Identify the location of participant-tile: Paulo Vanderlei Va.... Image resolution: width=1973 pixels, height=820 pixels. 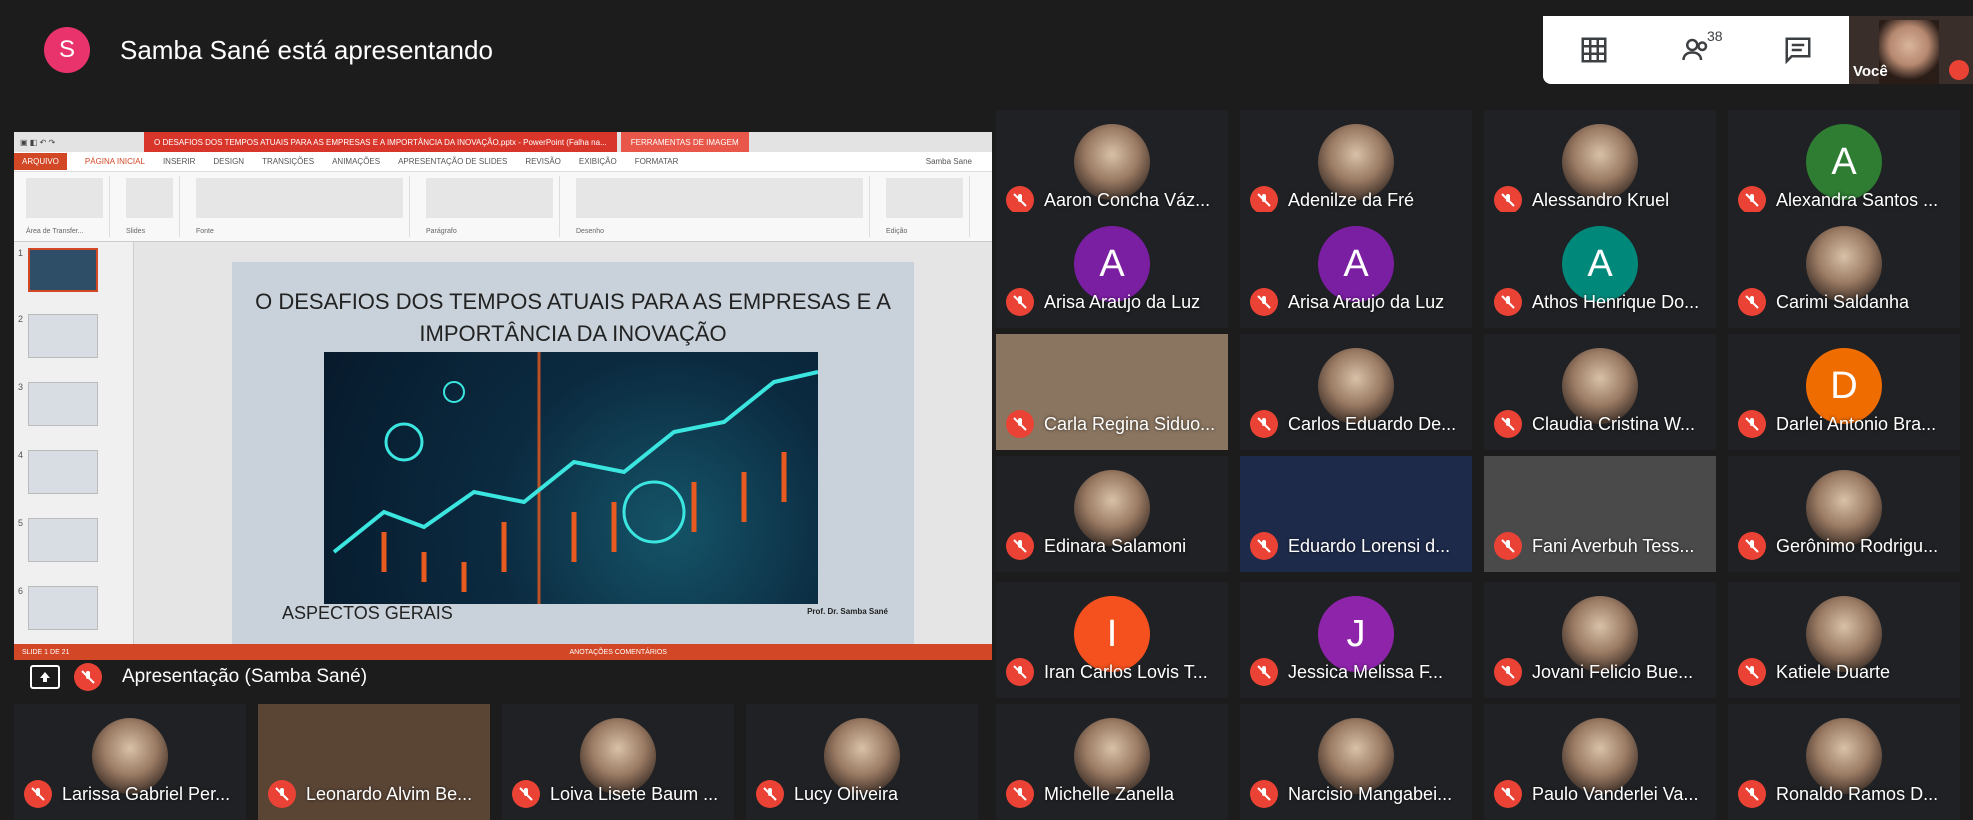
(1600, 762).